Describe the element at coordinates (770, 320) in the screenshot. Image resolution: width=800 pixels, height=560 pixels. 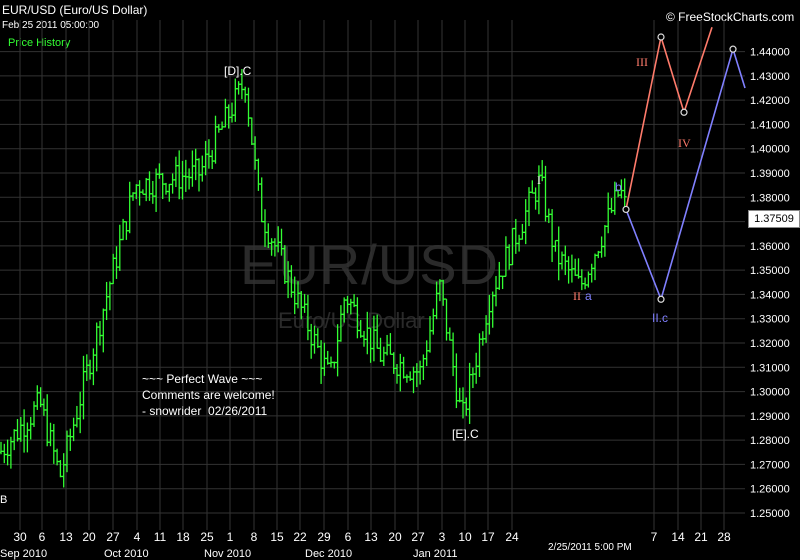
I see `y-tick-label: 1.33000` at that location.